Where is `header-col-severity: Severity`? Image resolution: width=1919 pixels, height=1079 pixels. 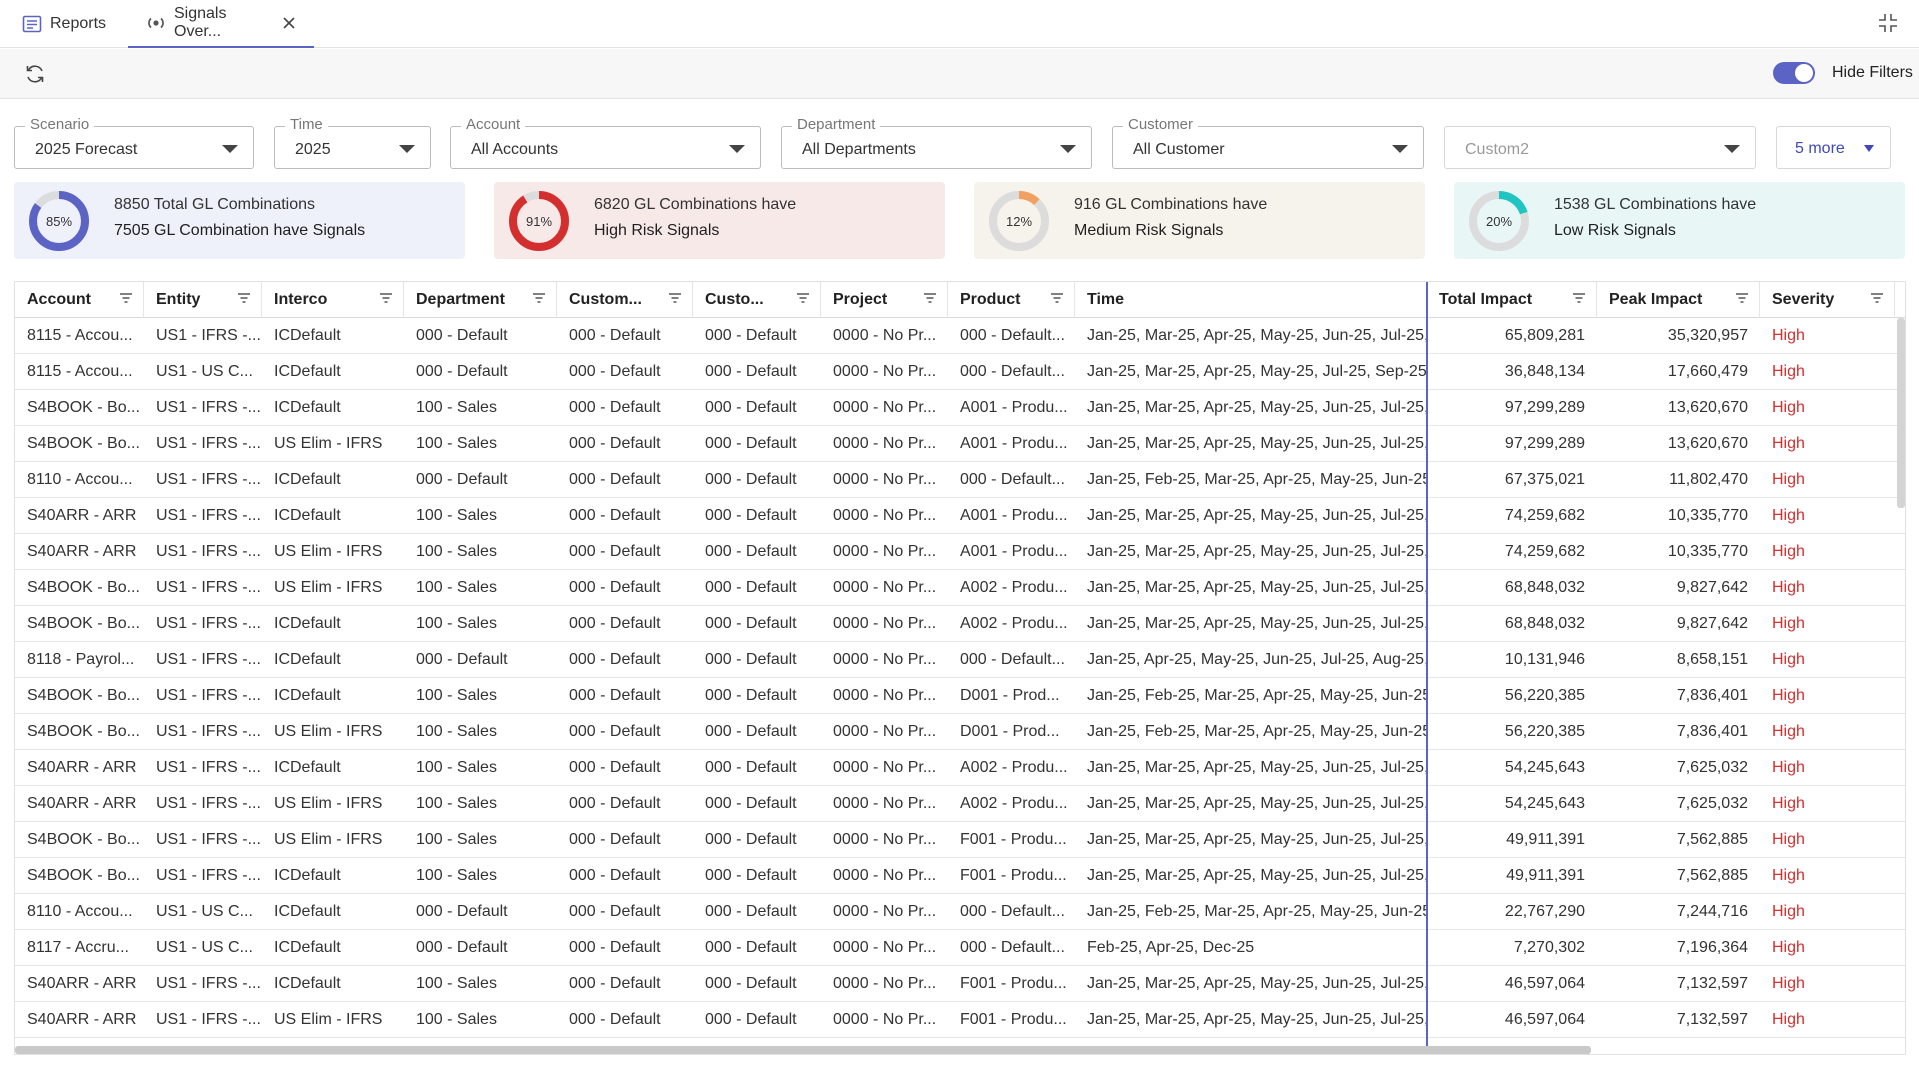 header-col-severity: Severity is located at coordinates (1827, 300).